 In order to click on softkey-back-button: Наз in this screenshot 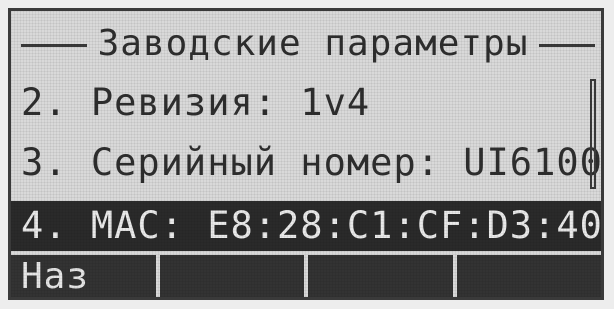, I will do `click(83, 276)`.